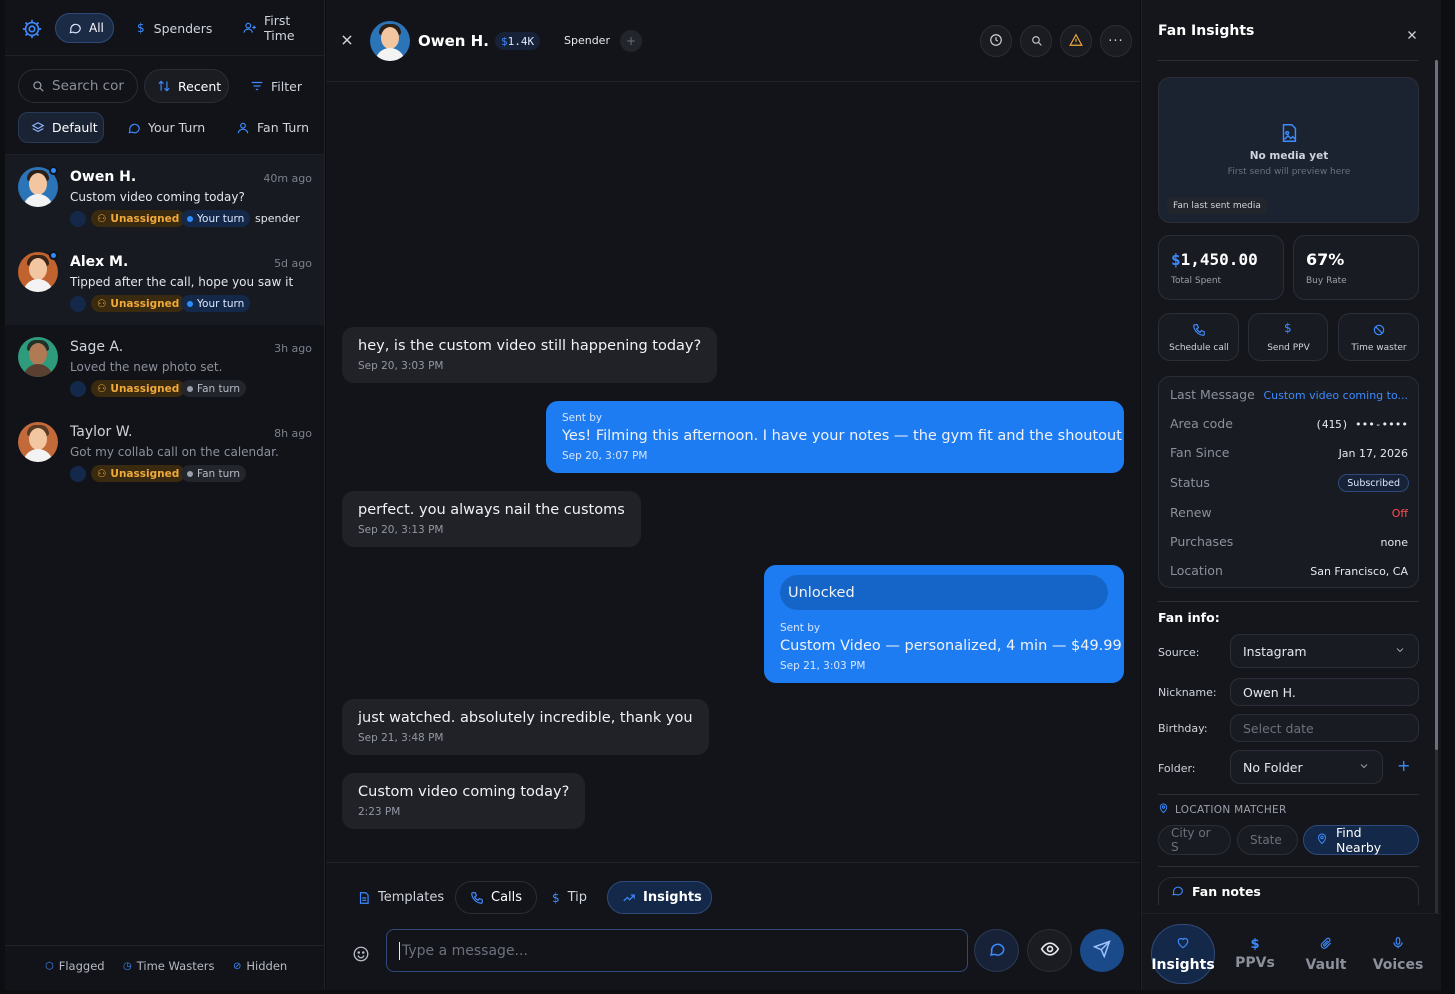 Image resolution: width=1455 pixels, height=994 pixels. Describe the element at coordinates (32, 29) in the screenshot. I see `settings-gear-icon` at that location.